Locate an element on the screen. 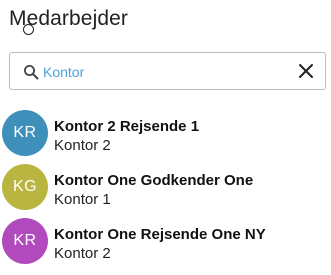  clear-search-button is located at coordinates (306, 71).